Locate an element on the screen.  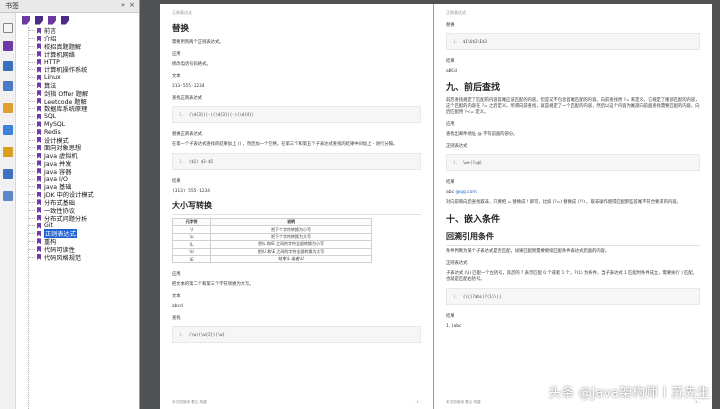
text-value: abcd is located at coordinates (177, 307).